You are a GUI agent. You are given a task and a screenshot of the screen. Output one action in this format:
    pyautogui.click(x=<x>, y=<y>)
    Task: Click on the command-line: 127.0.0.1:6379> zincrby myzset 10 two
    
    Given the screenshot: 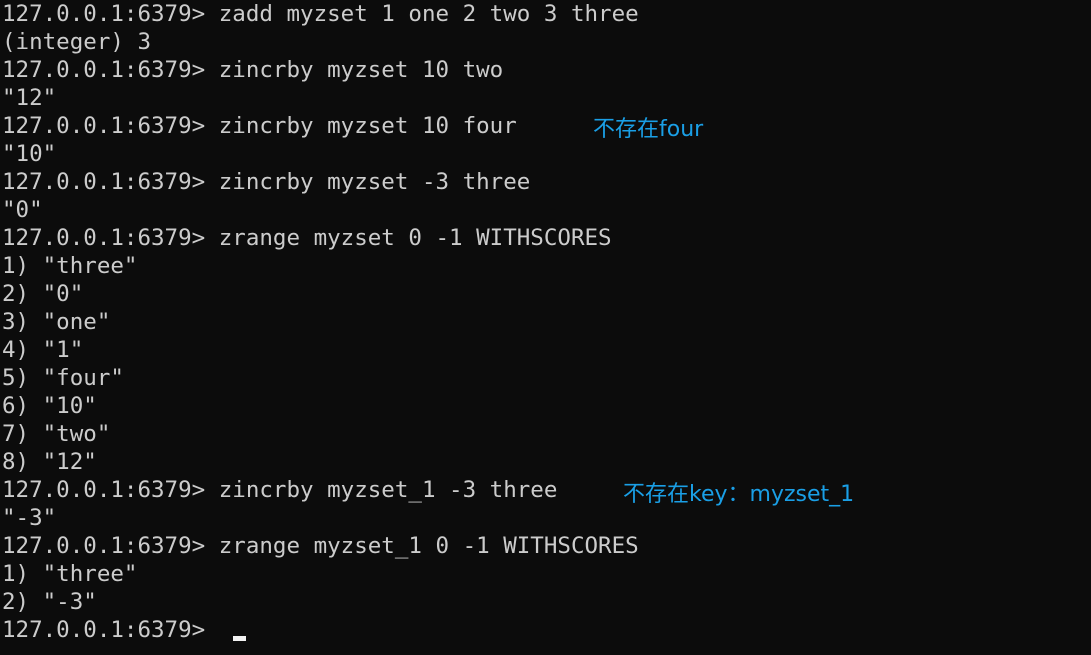 What is the action you would take?
    pyautogui.click(x=546, y=70)
    